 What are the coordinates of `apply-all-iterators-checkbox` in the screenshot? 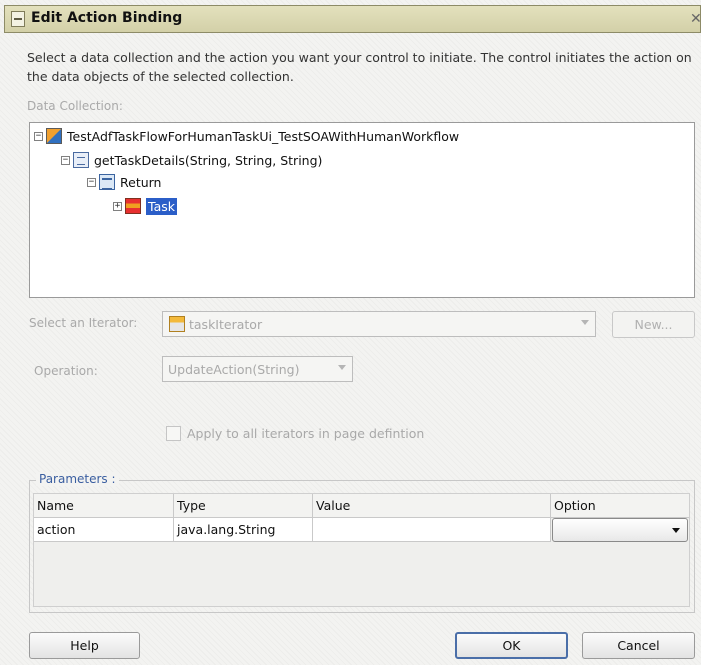 It's located at (173, 433).